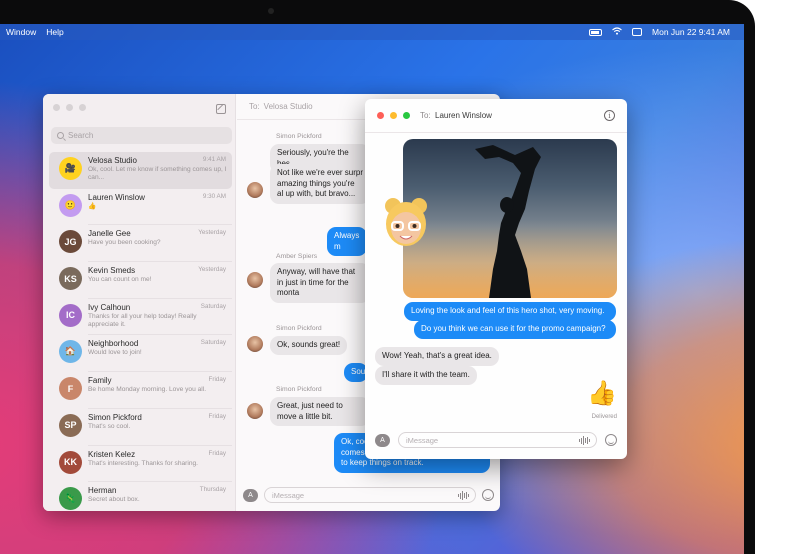  Describe the element at coordinates (70, 205) in the screenshot. I see `avatar: 🙂` at that location.